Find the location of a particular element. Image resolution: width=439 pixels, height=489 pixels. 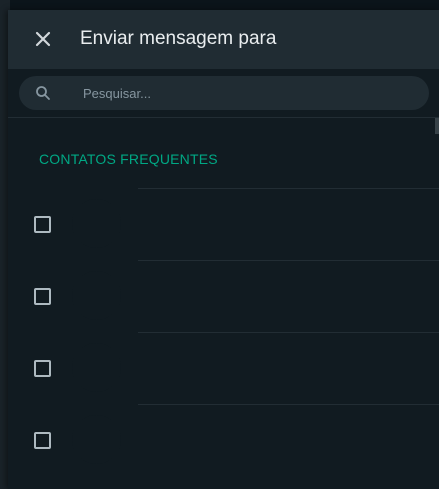

scrollbar-thumb is located at coordinates (437, 126).